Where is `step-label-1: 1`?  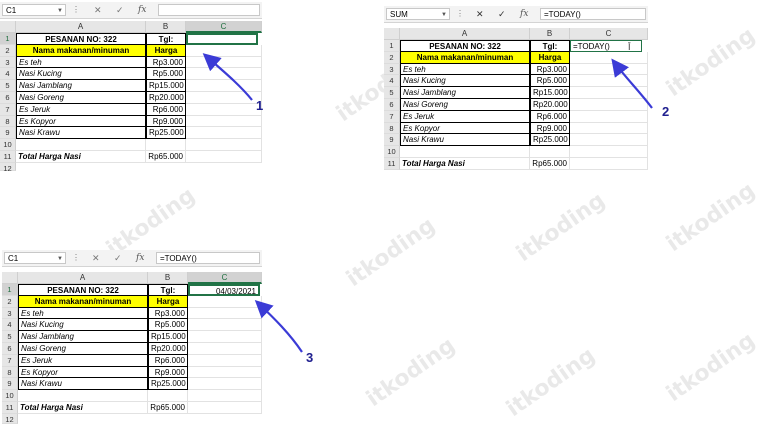
step-label-1: 1 is located at coordinates (260, 105).